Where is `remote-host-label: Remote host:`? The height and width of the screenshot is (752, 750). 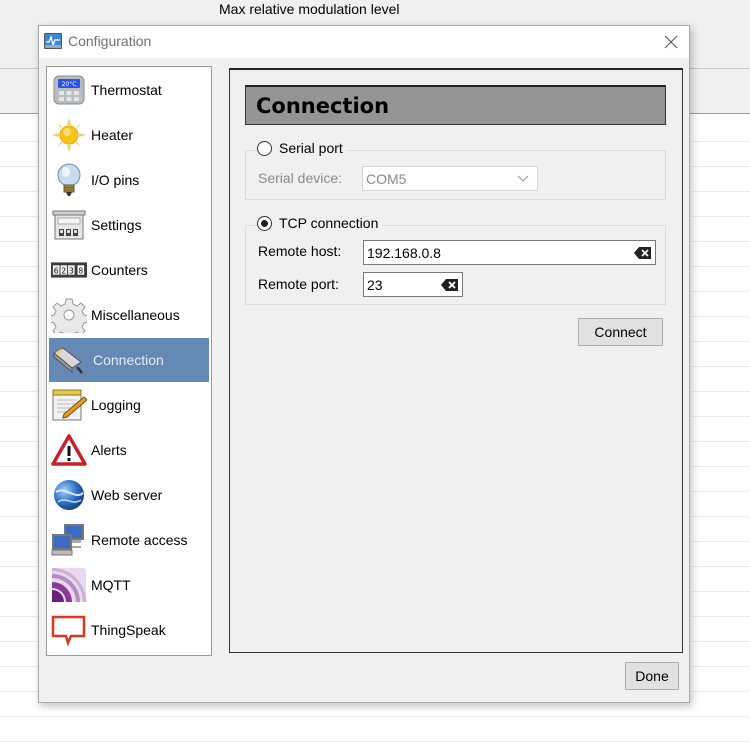
remote-host-label: Remote host: is located at coordinates (300, 251).